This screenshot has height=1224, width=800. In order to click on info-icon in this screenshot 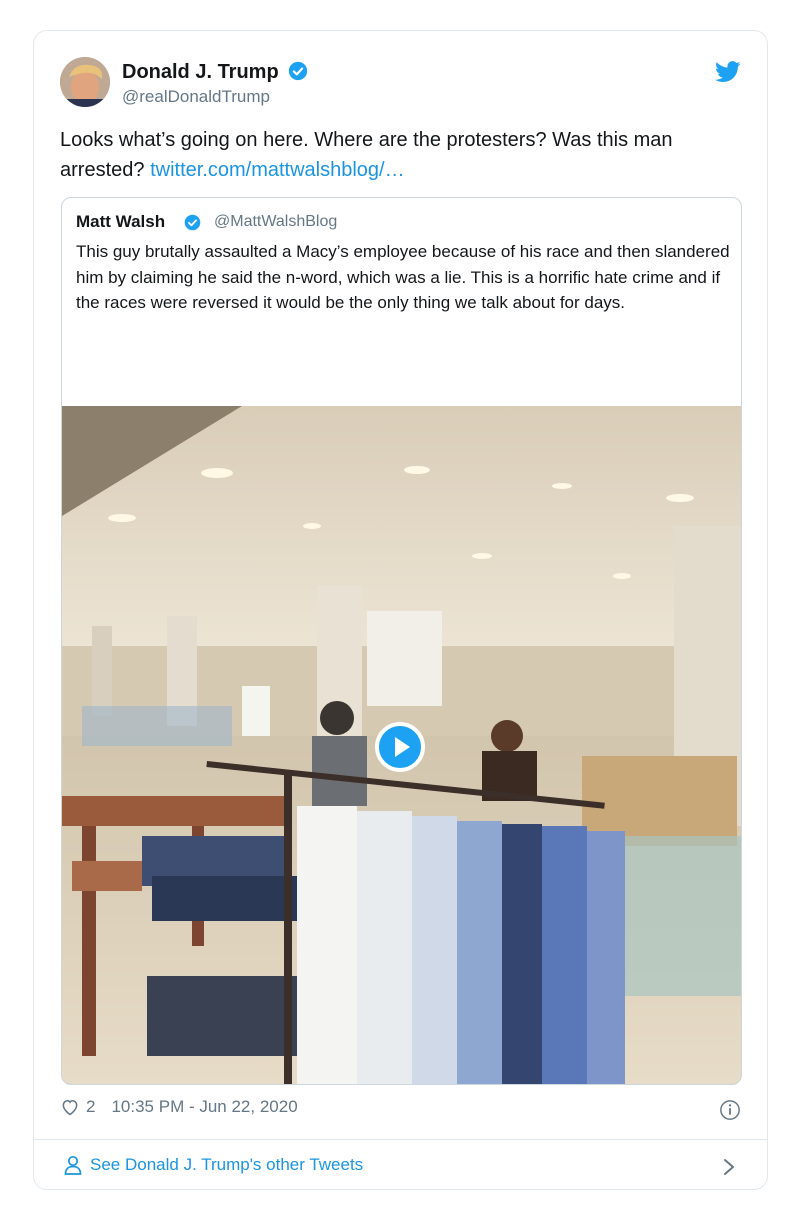, I will do `click(730, 1110)`.